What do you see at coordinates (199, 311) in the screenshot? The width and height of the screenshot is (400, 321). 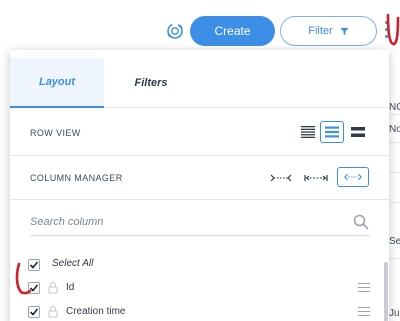 I see `column-list-item: Creation time` at bounding box center [199, 311].